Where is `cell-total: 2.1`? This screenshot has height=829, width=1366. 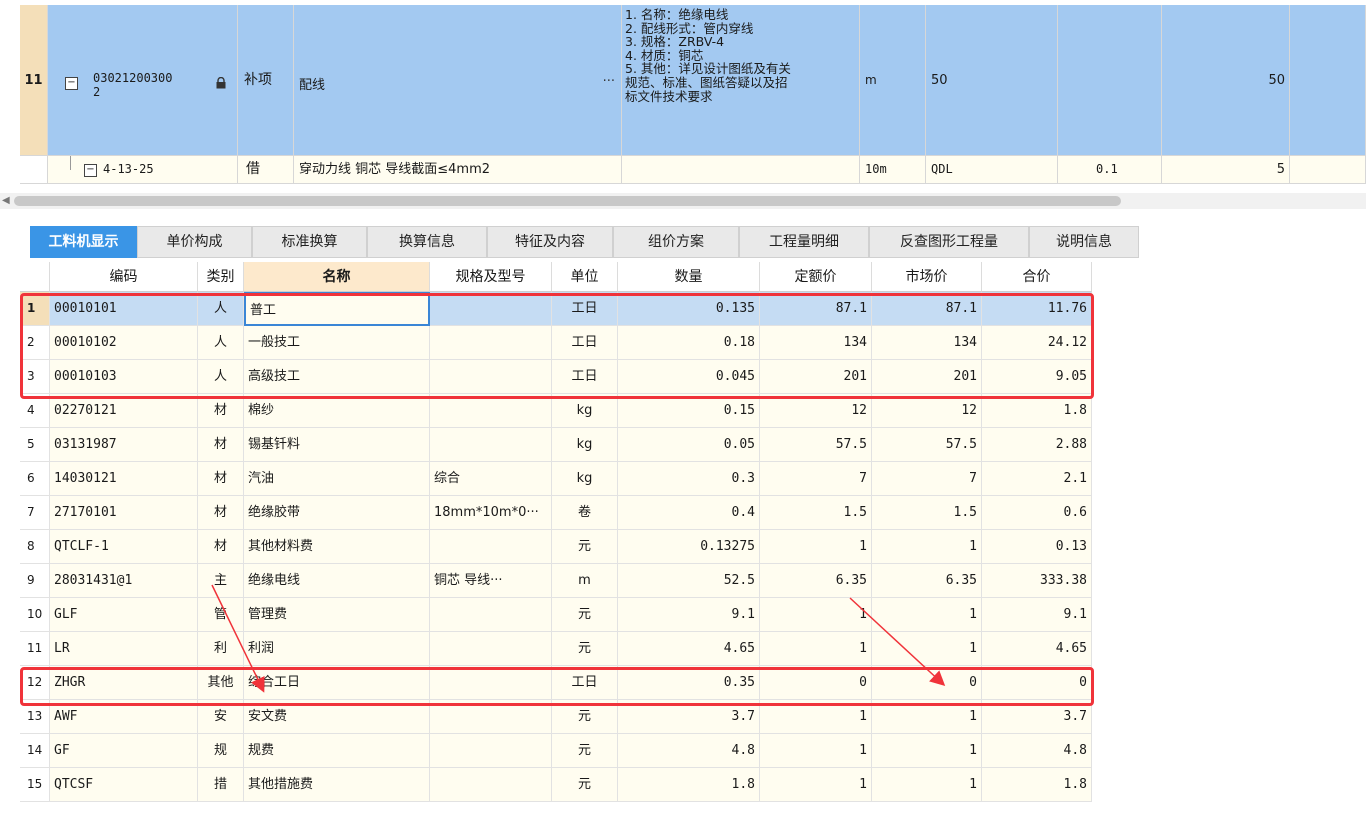
cell-total: 2.1 is located at coordinates (1037, 479).